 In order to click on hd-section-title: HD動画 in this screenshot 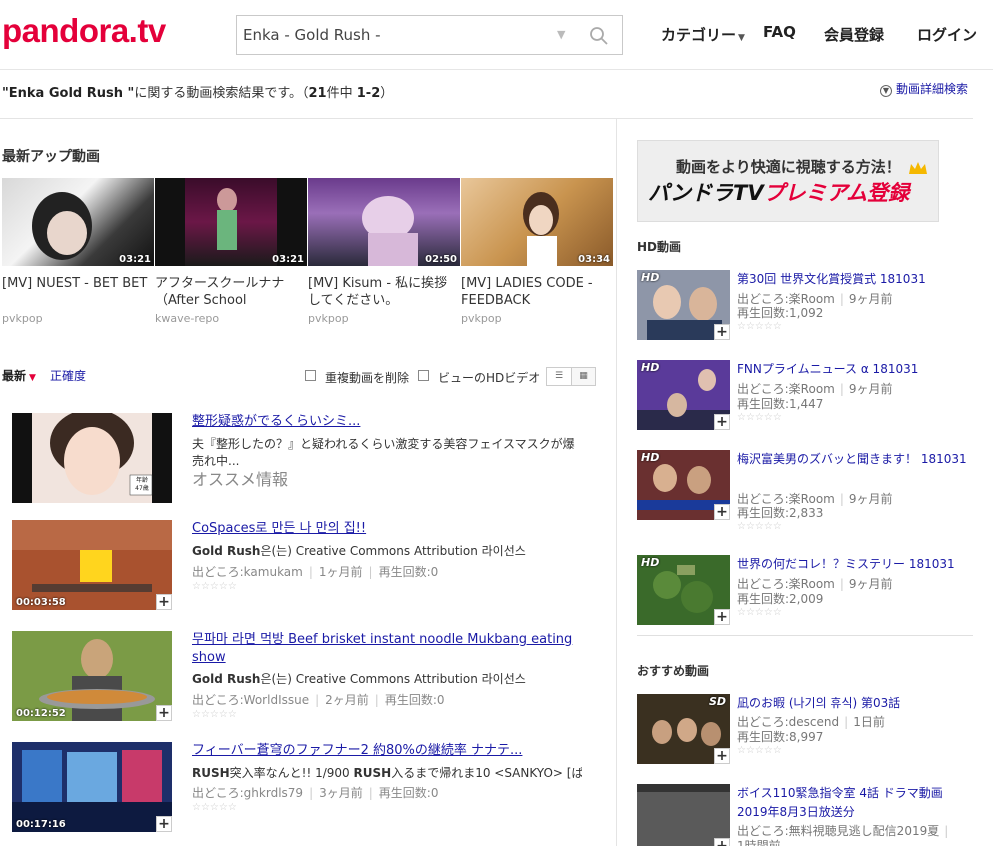, I will do `click(659, 247)`.